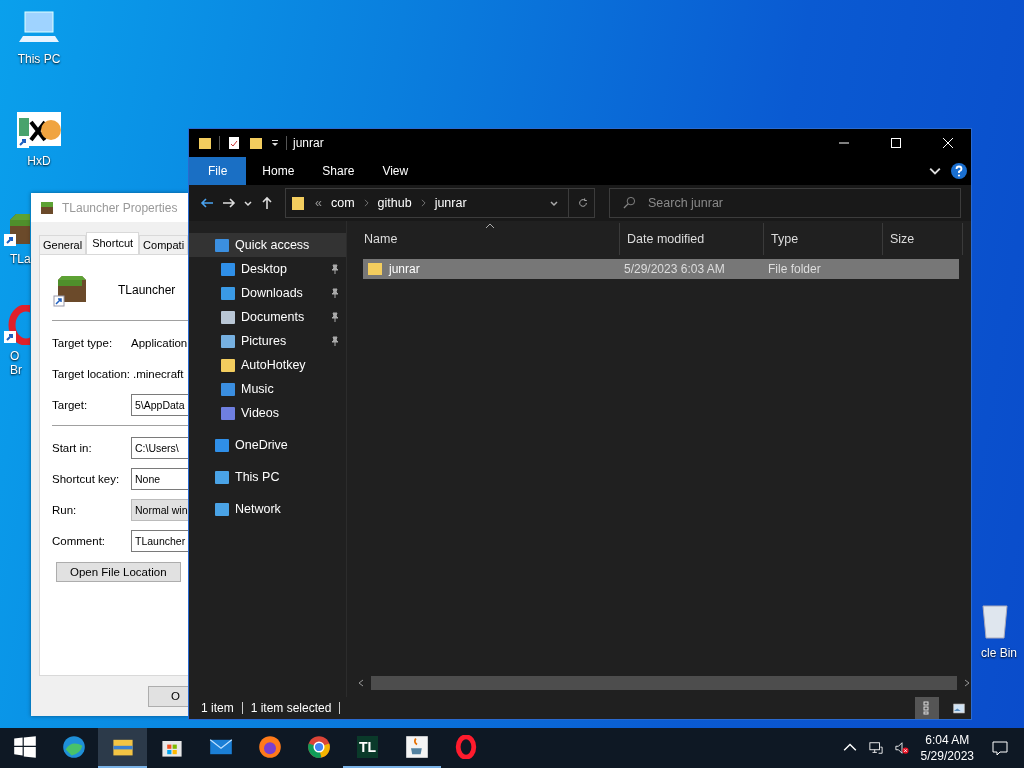 This screenshot has width=1024, height=768. What do you see at coordinates (218, 171) in the screenshot?
I see `file-menu-button: File` at bounding box center [218, 171].